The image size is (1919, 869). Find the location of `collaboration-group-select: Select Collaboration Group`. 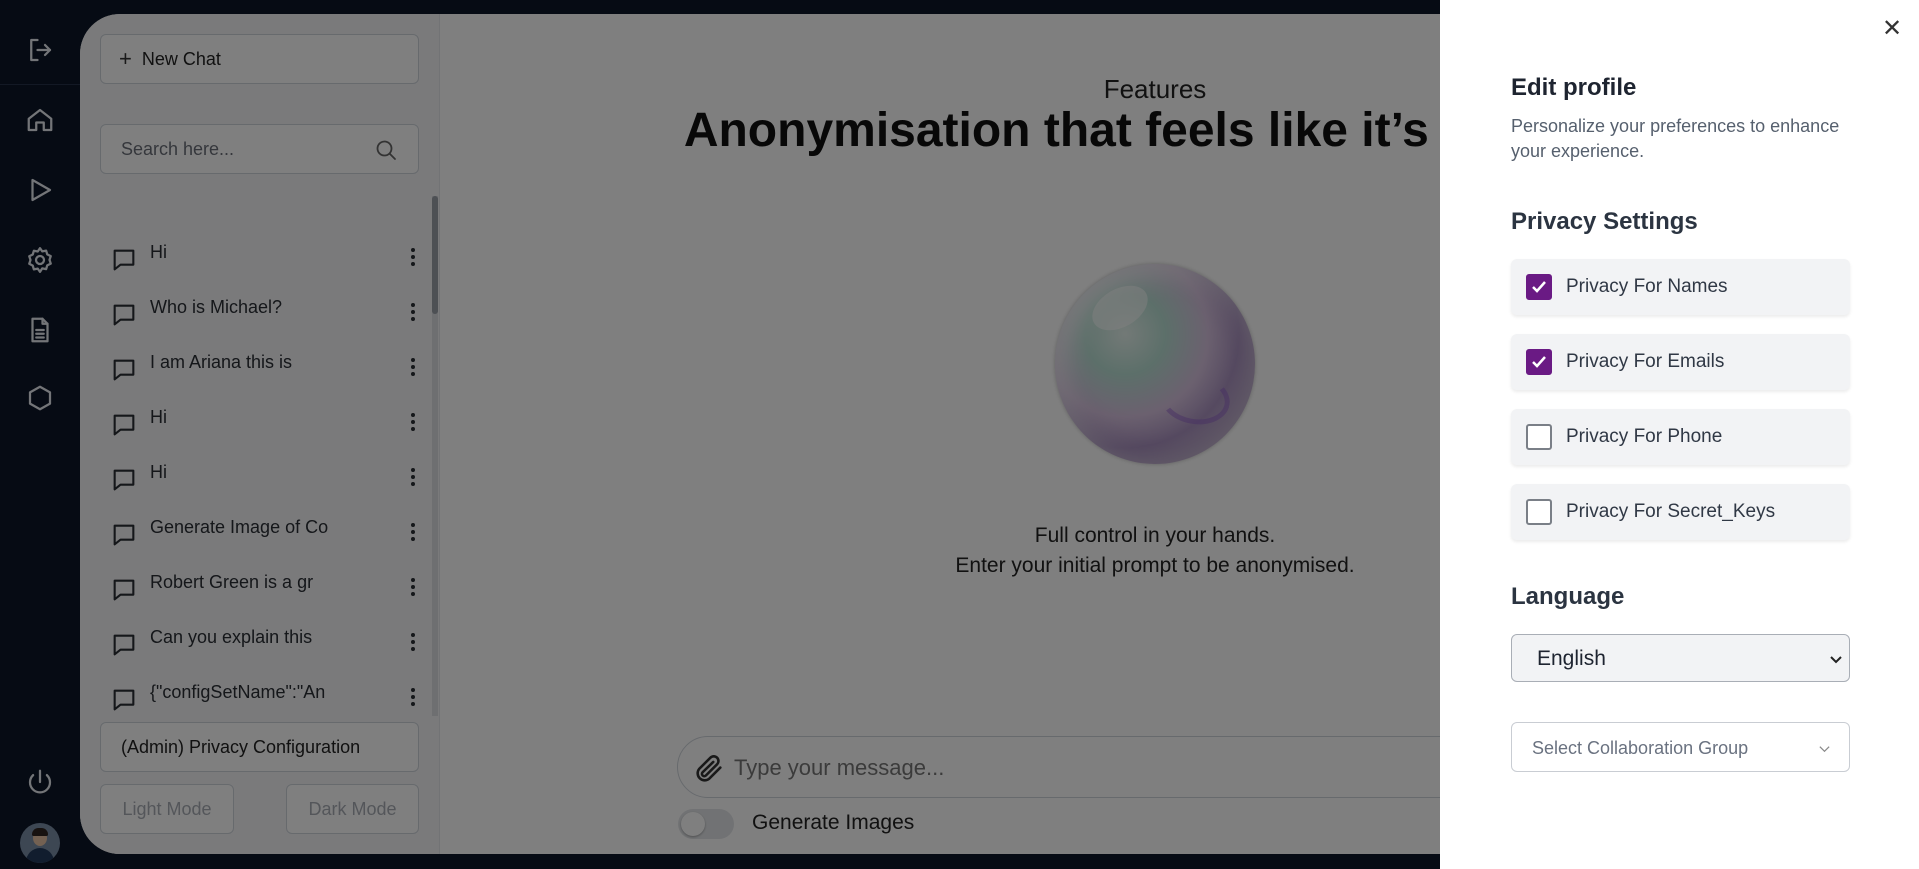

collaboration-group-select: Select Collaboration Group is located at coordinates (1680, 747).